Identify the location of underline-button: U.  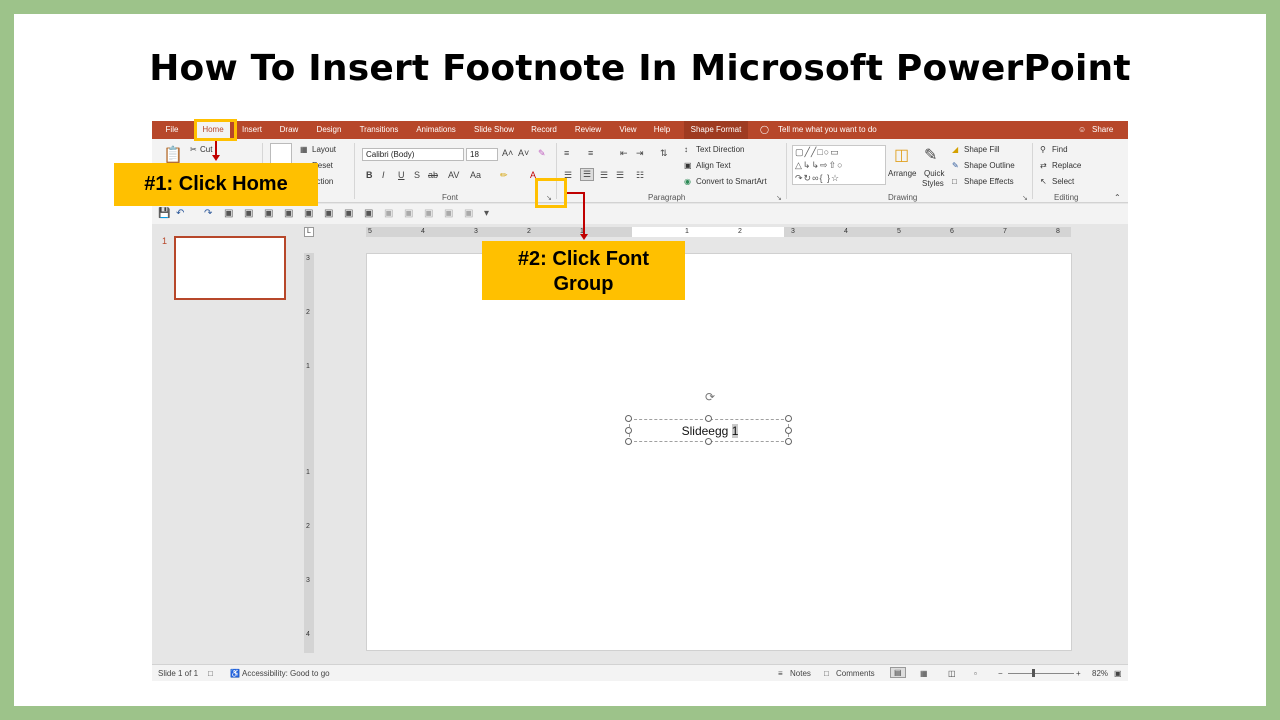
(401, 175).